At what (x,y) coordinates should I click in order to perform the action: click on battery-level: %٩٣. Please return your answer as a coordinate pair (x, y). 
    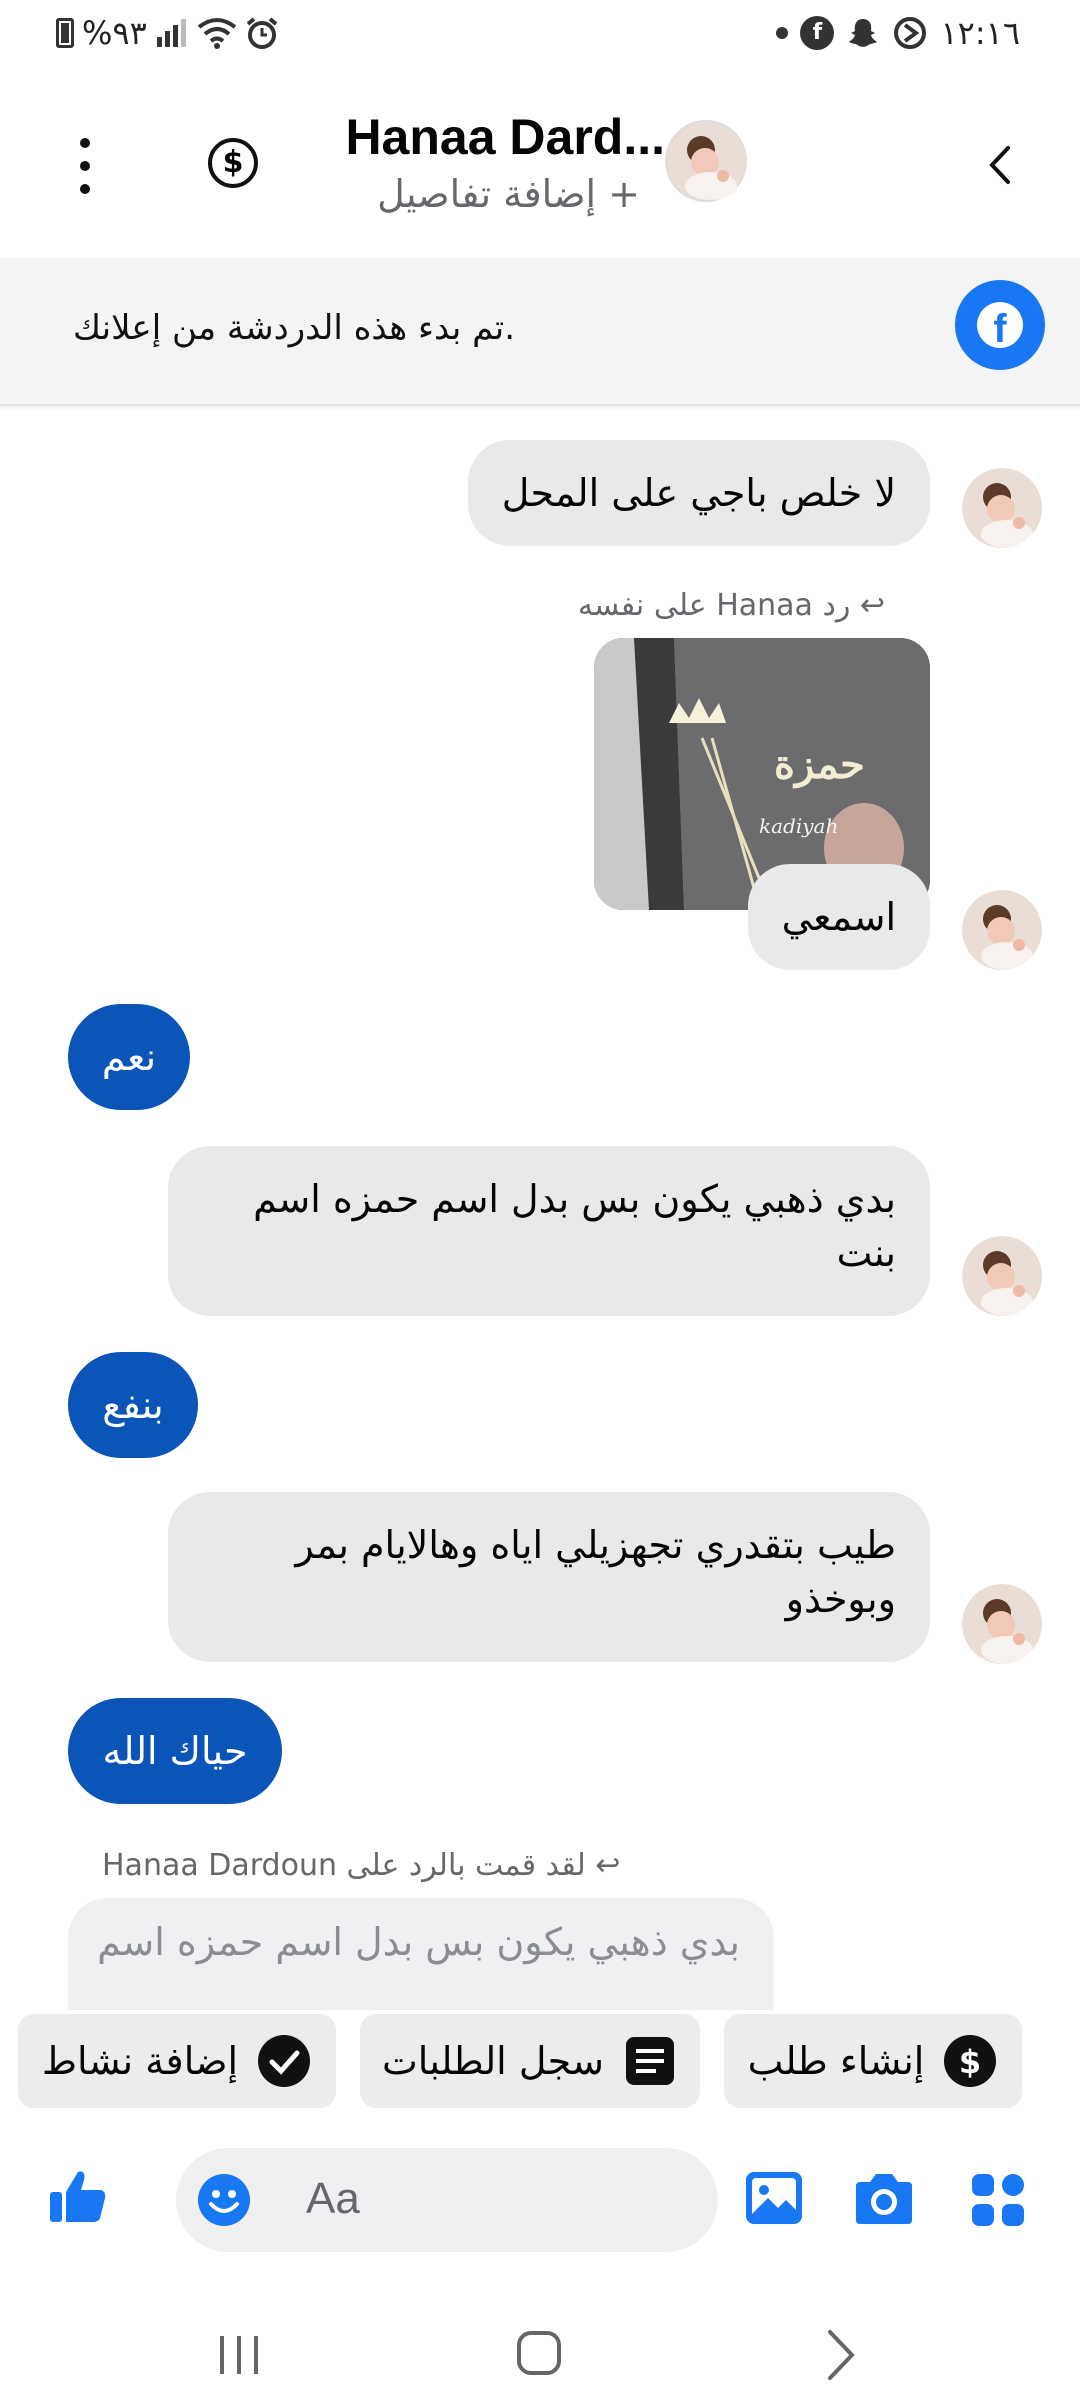
    Looking at the image, I should click on (114, 33).